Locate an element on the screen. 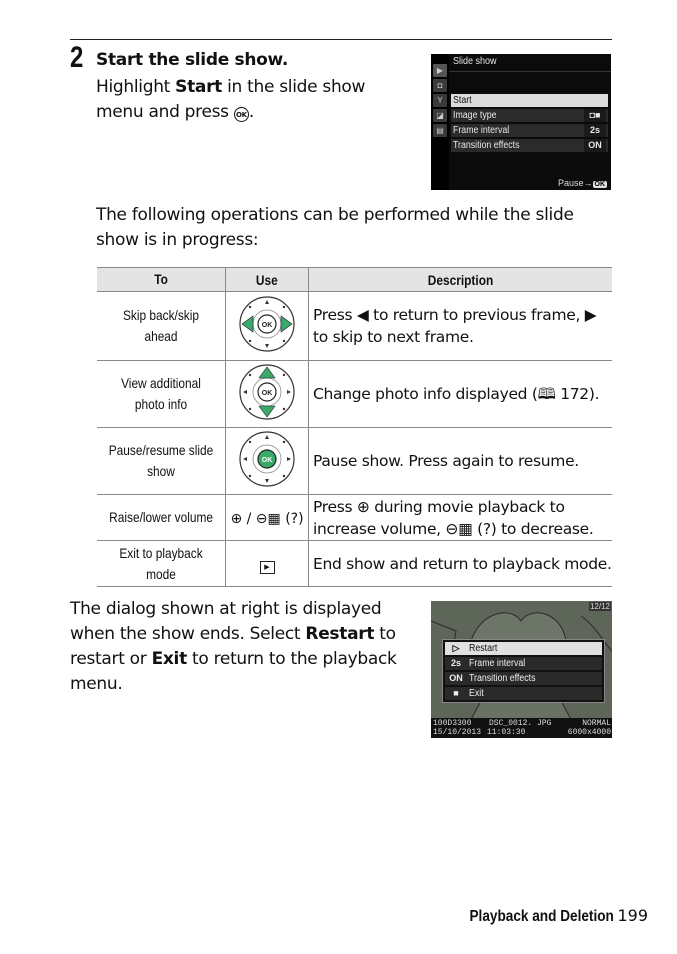 Image resolution: width=677 pixels, height=954 pixels. top-rule is located at coordinates (341, 39).